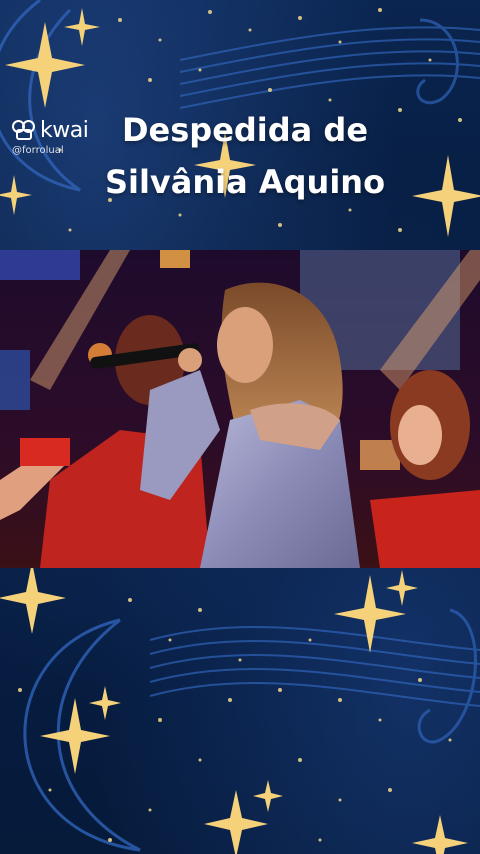 This screenshot has height=854, width=480. Describe the element at coordinates (245, 130) in the screenshot. I see `title-line-1: Despedida de` at that location.